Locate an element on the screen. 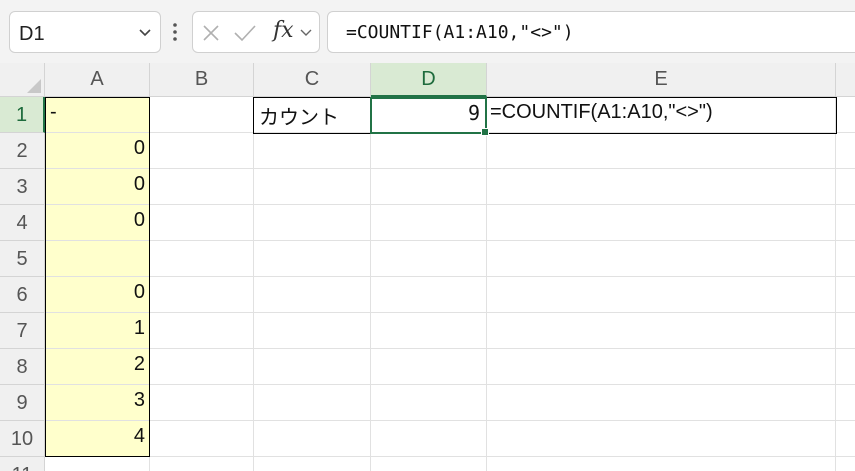 Image resolution: width=855 pixels, height=471 pixels. cell-c5 is located at coordinates (312, 259).